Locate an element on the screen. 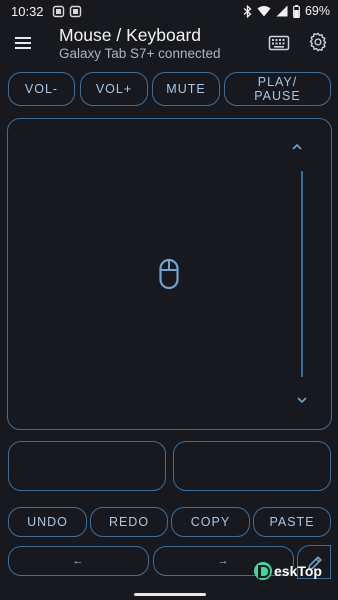 This screenshot has width=338, height=600. paste-button: PASTE is located at coordinates (292, 522).